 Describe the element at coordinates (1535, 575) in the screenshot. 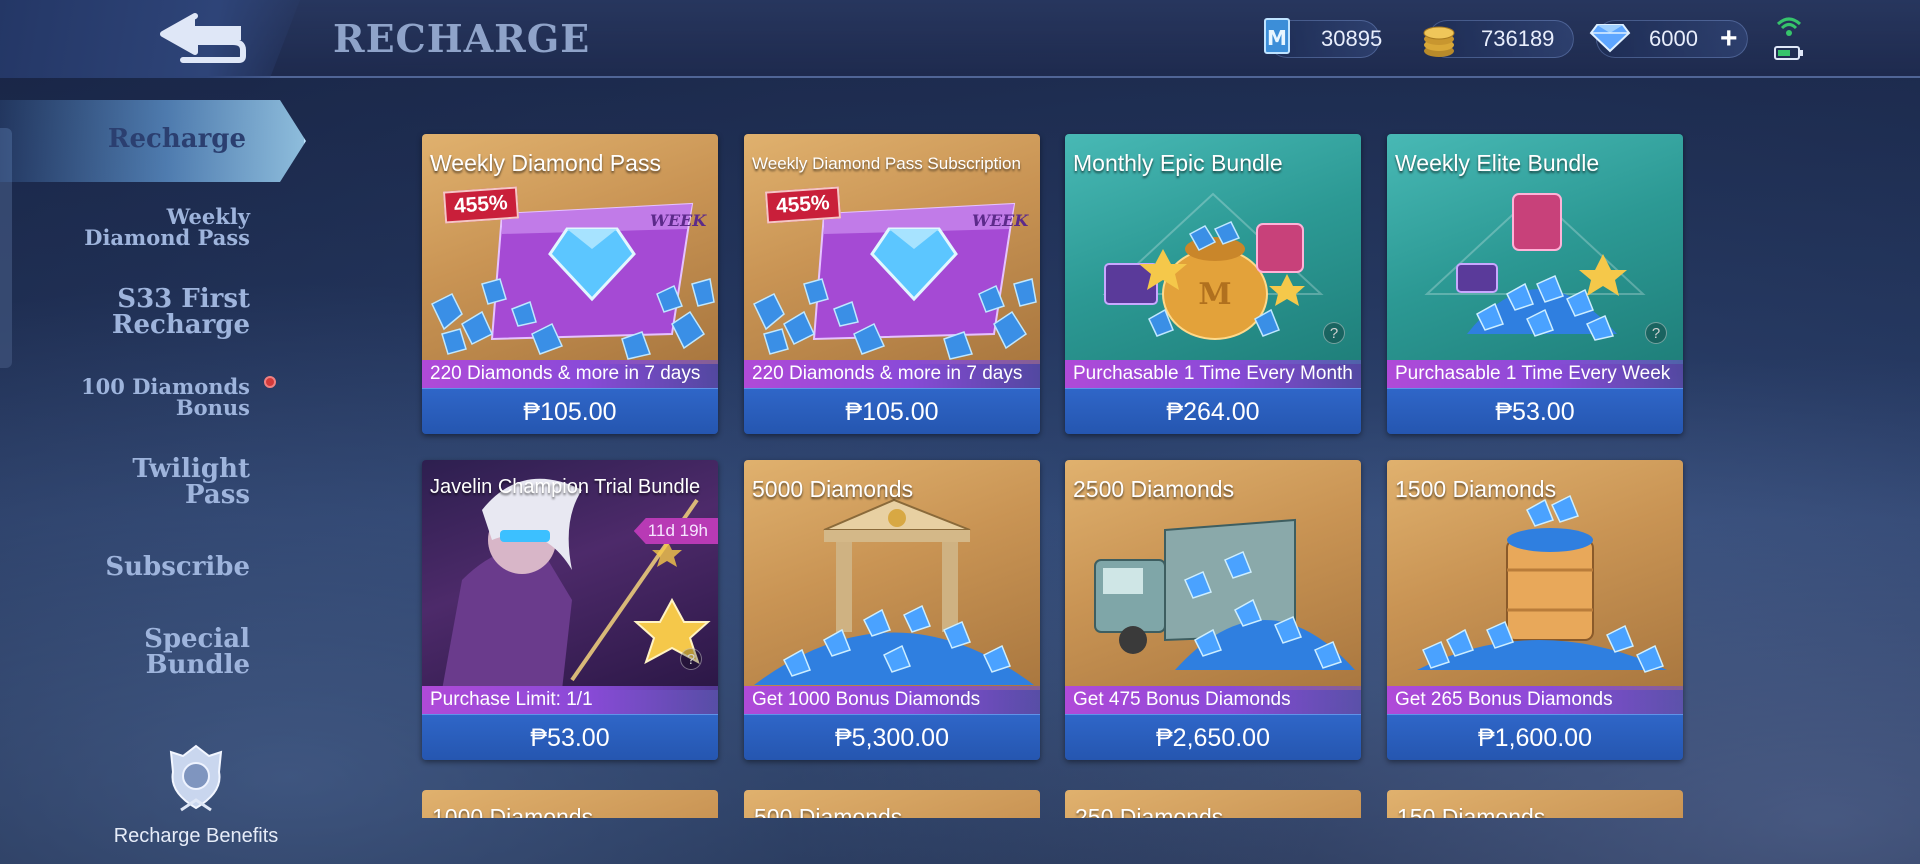

I see `card-art: 1500 Diamonds` at that location.